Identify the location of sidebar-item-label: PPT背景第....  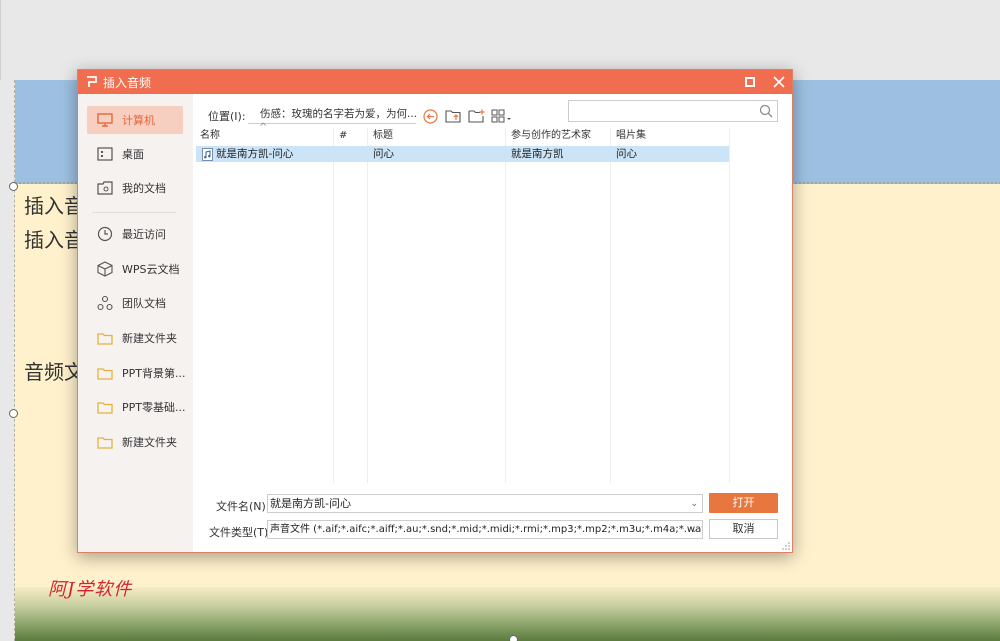
(154, 373).